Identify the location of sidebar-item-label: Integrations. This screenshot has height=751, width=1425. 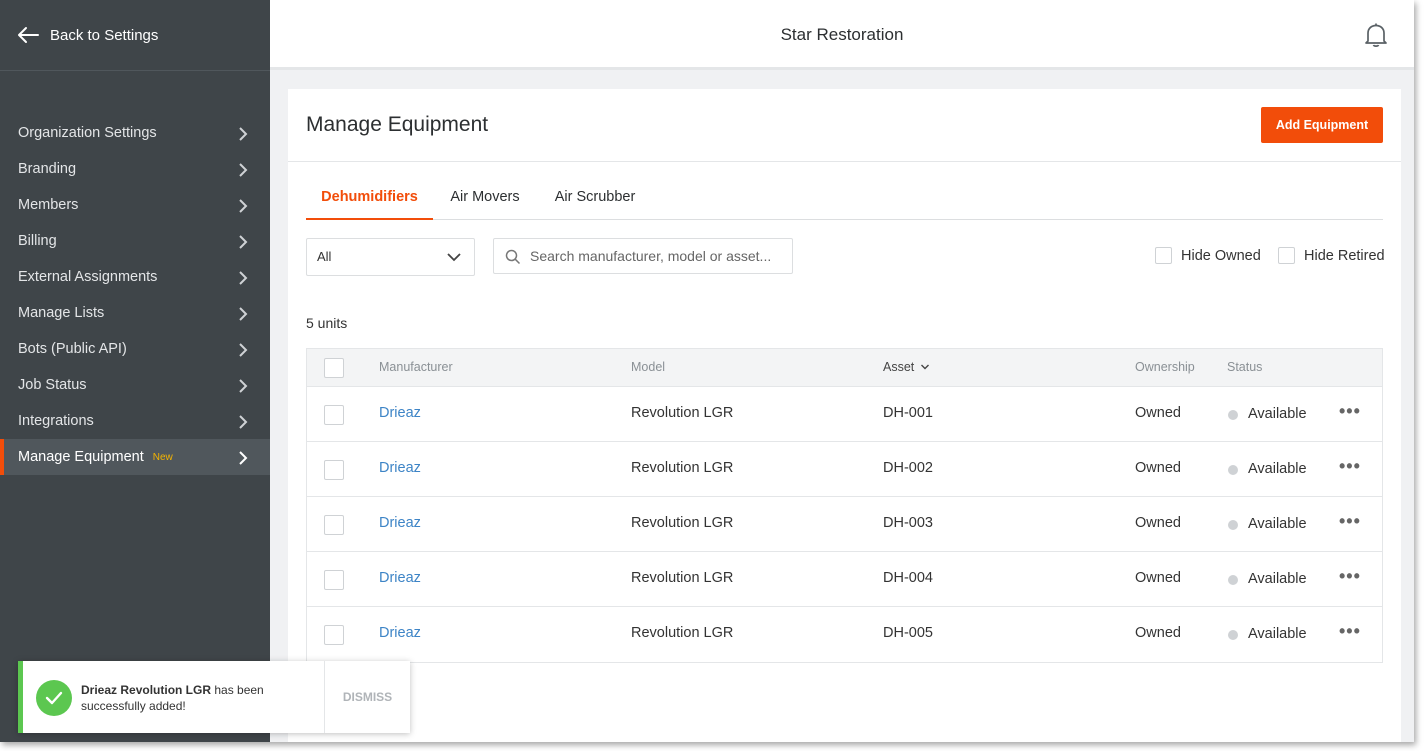
(56, 421).